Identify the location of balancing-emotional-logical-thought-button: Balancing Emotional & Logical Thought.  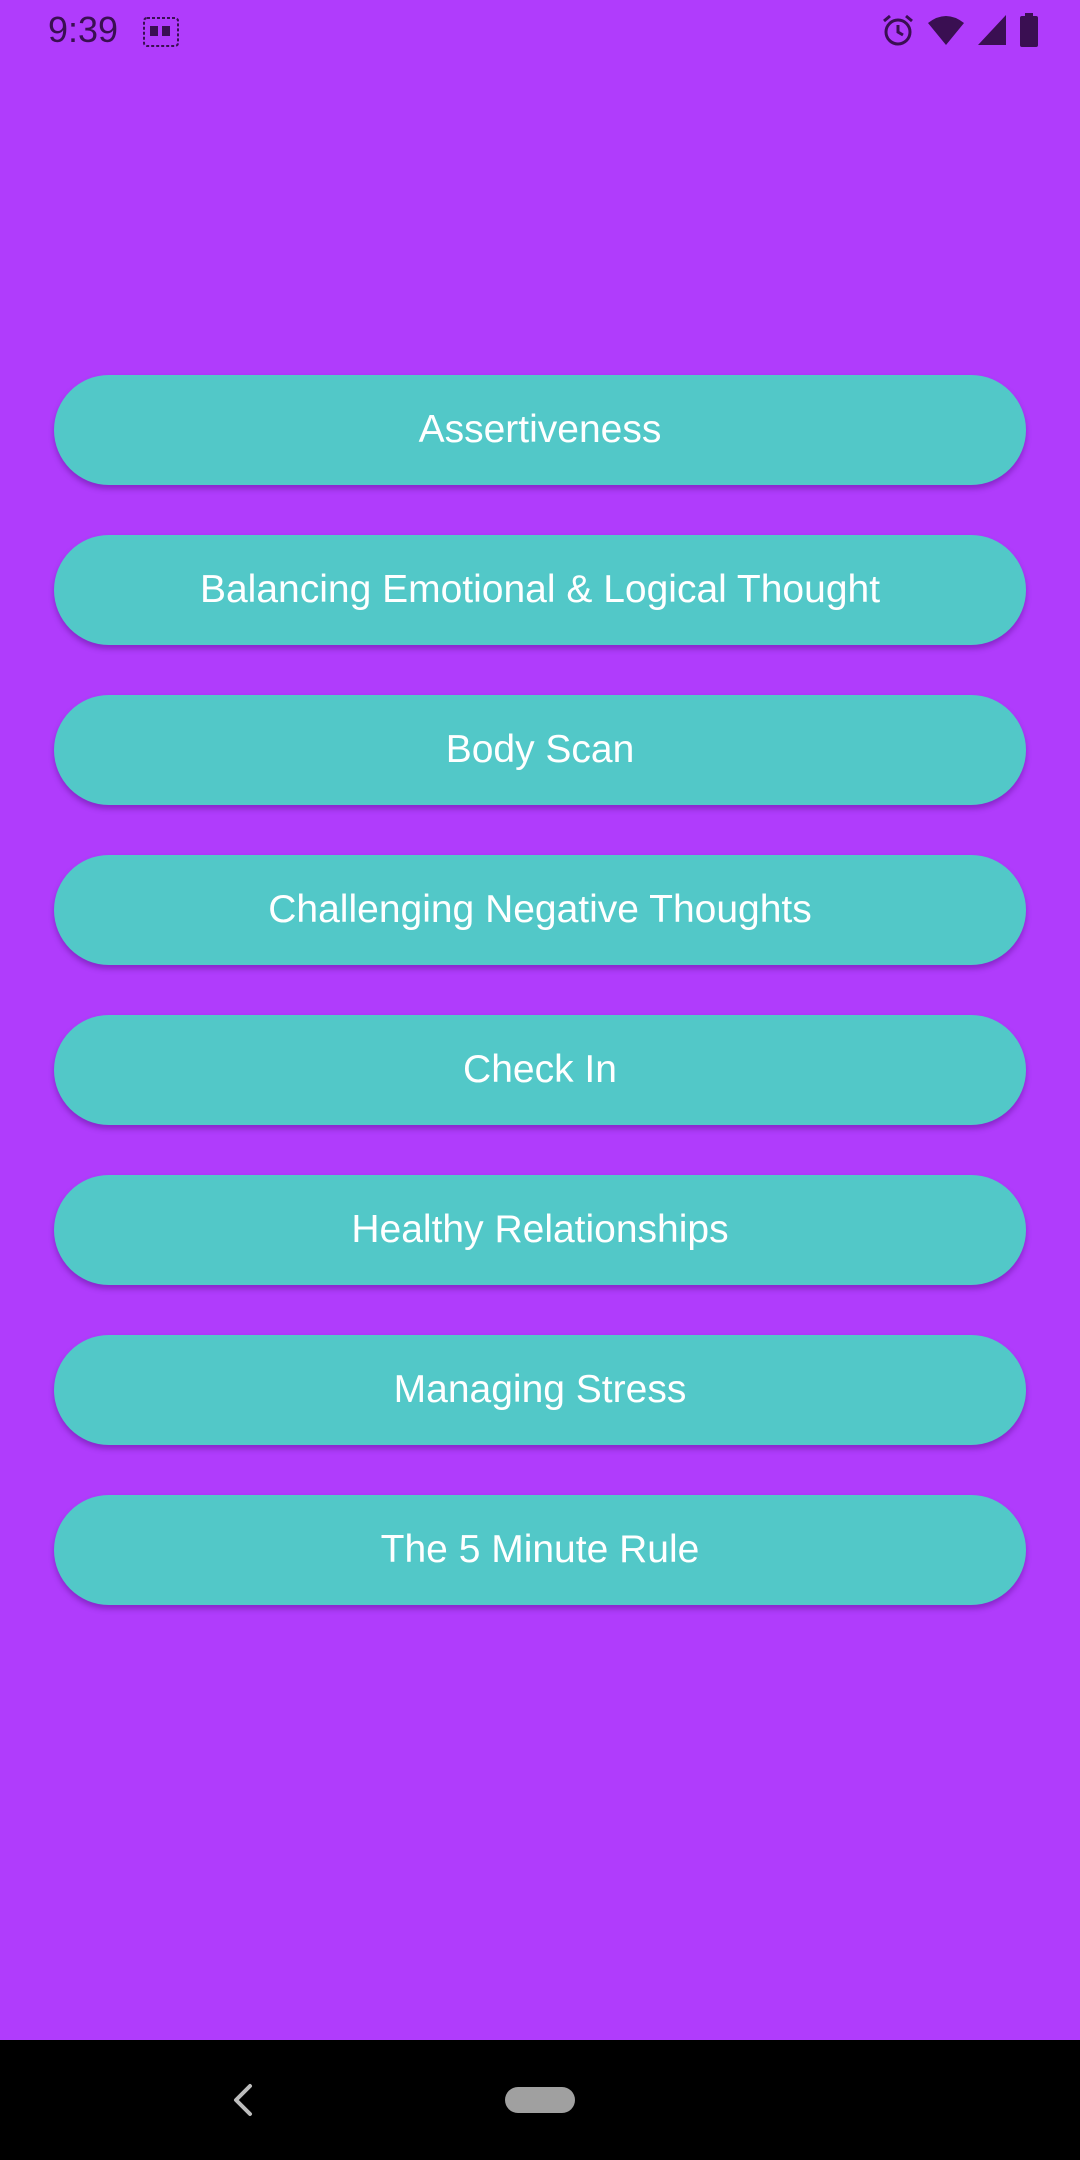
(540, 590).